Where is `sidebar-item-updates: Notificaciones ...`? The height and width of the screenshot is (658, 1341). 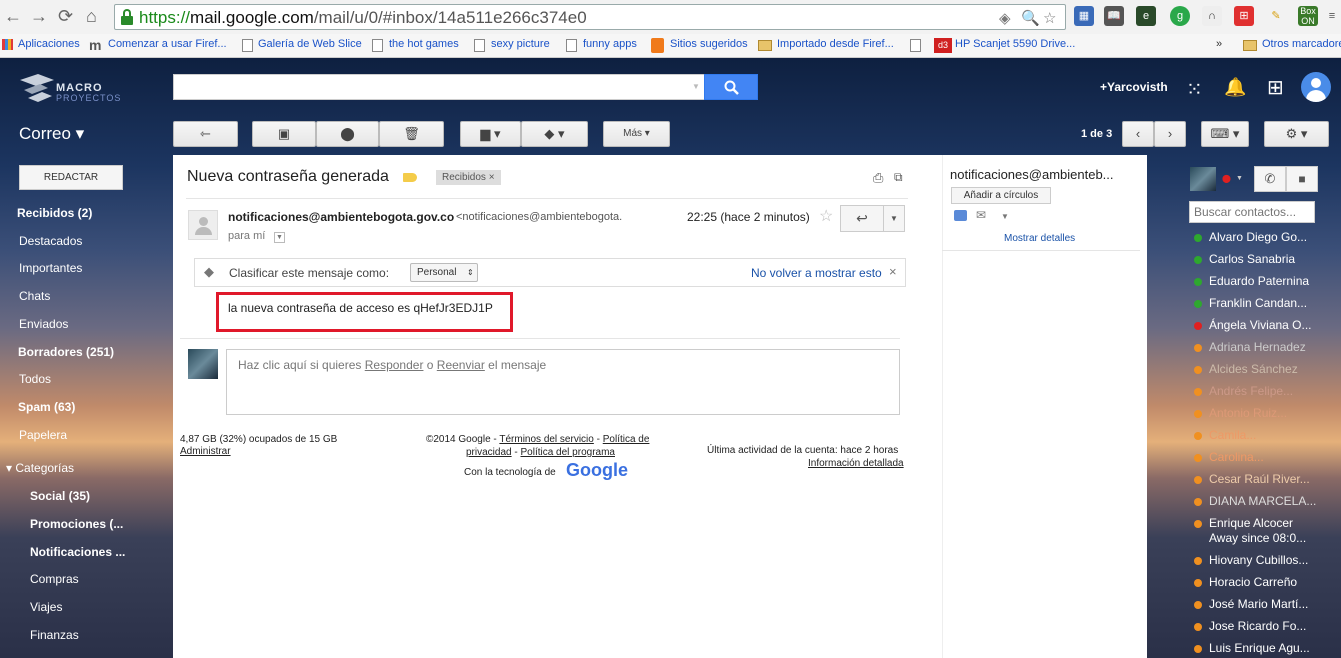
sidebar-item-updates: Notificaciones ... is located at coordinates (77, 552).